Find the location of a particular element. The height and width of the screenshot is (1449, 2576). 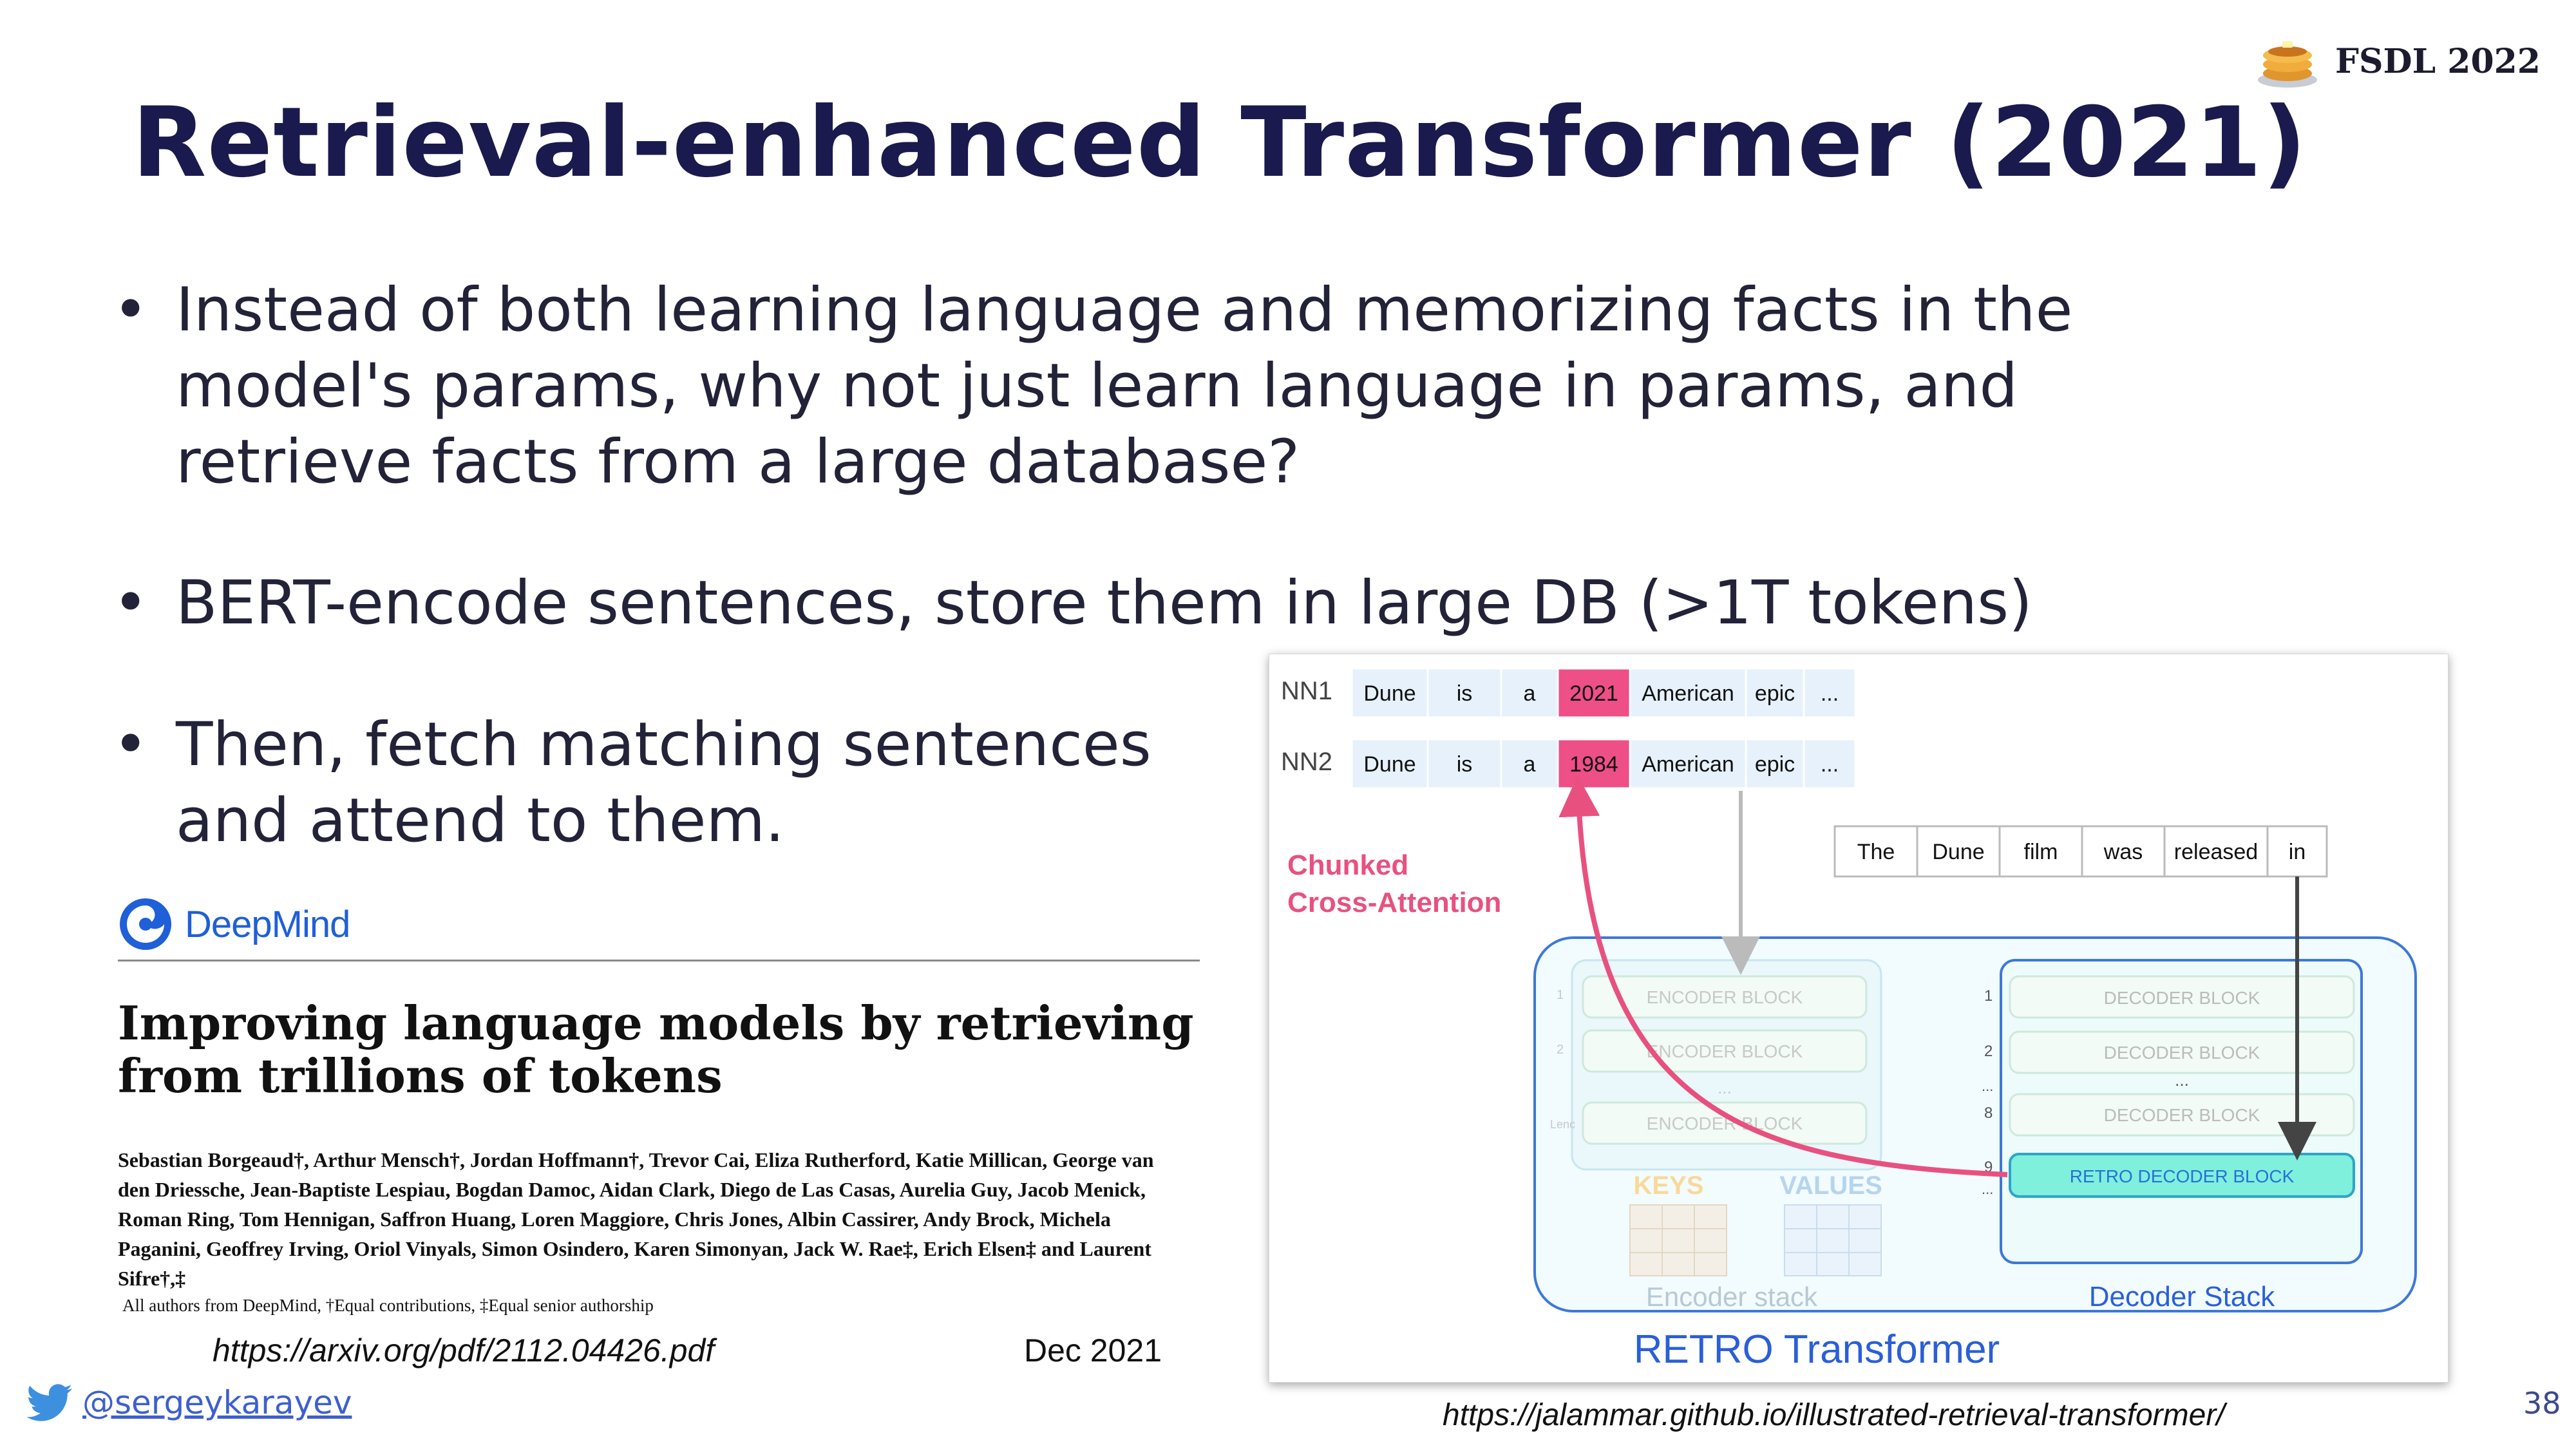

twitter-link: @sergeykarayev is located at coordinates (190, 1403).